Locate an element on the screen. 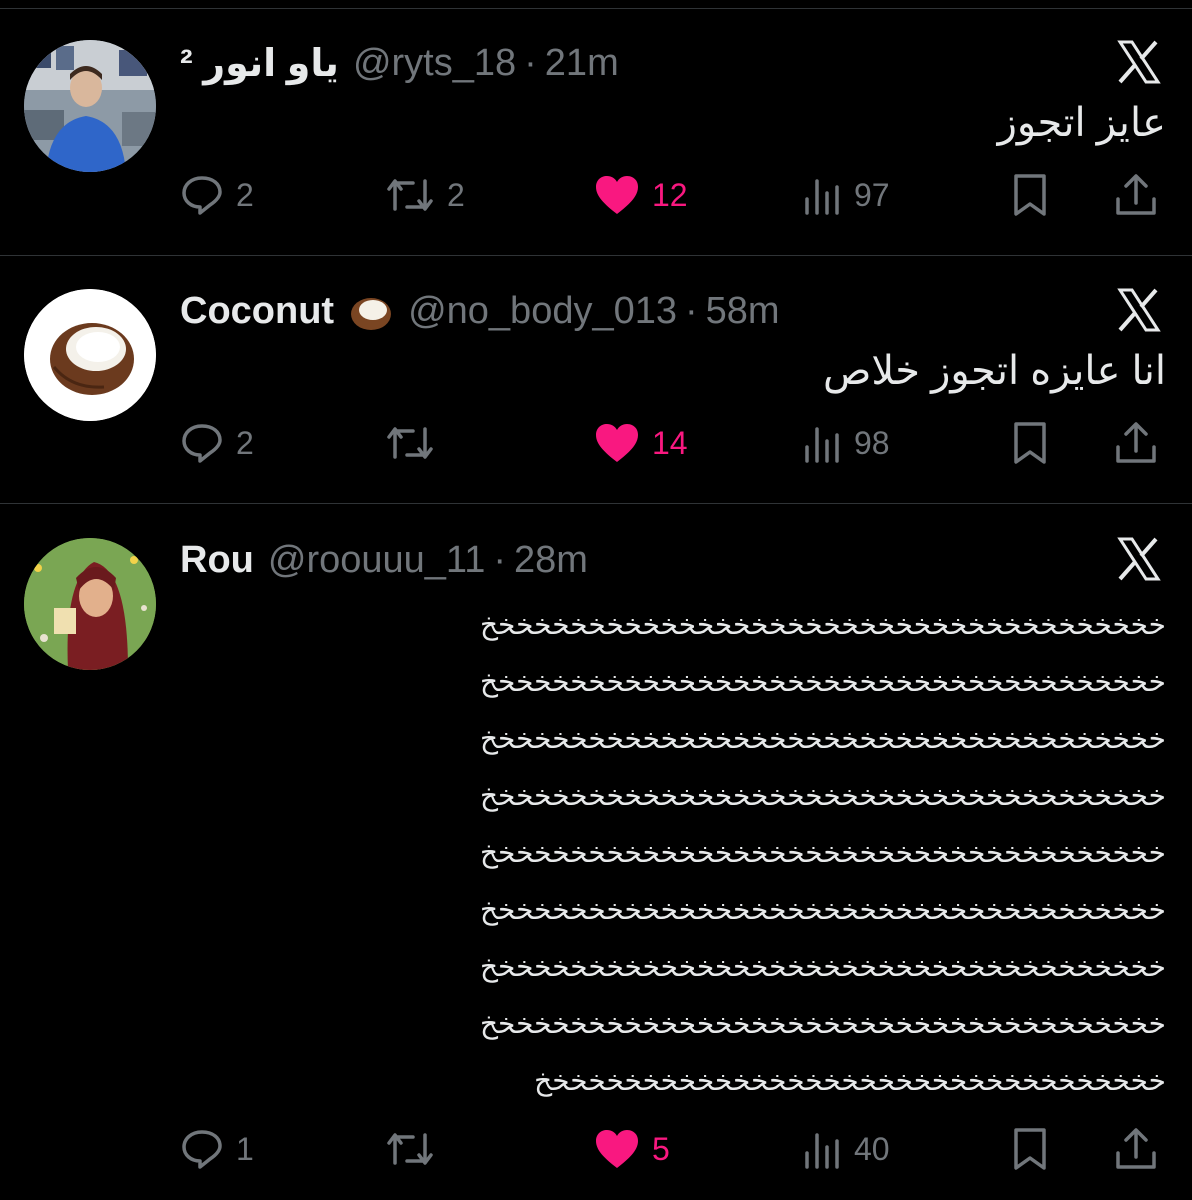  like-button: 12 is located at coordinates (641, 195).